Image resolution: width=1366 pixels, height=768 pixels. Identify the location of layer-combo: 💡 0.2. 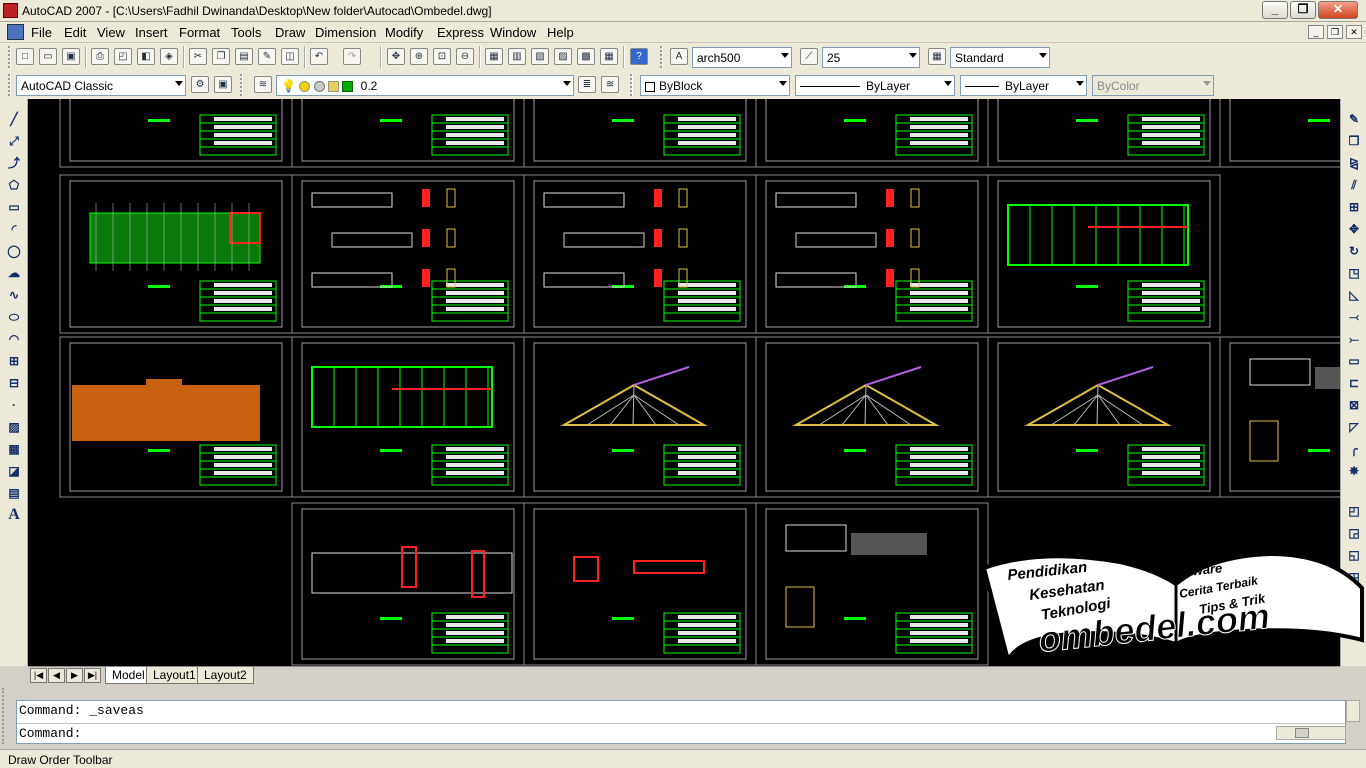
(425, 85).